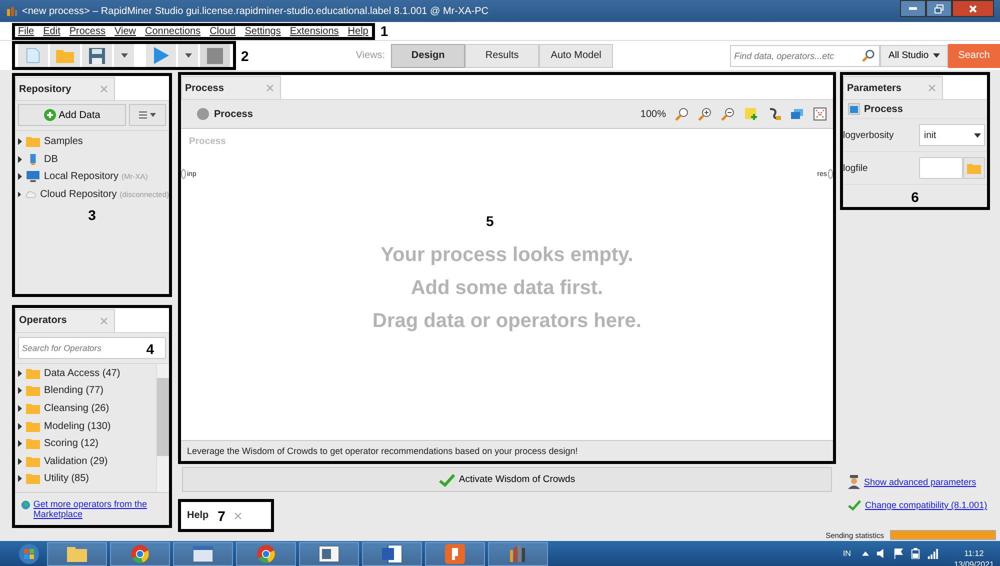 The width and height of the screenshot is (1000, 566). I want to click on add-note-icon, so click(751, 114).